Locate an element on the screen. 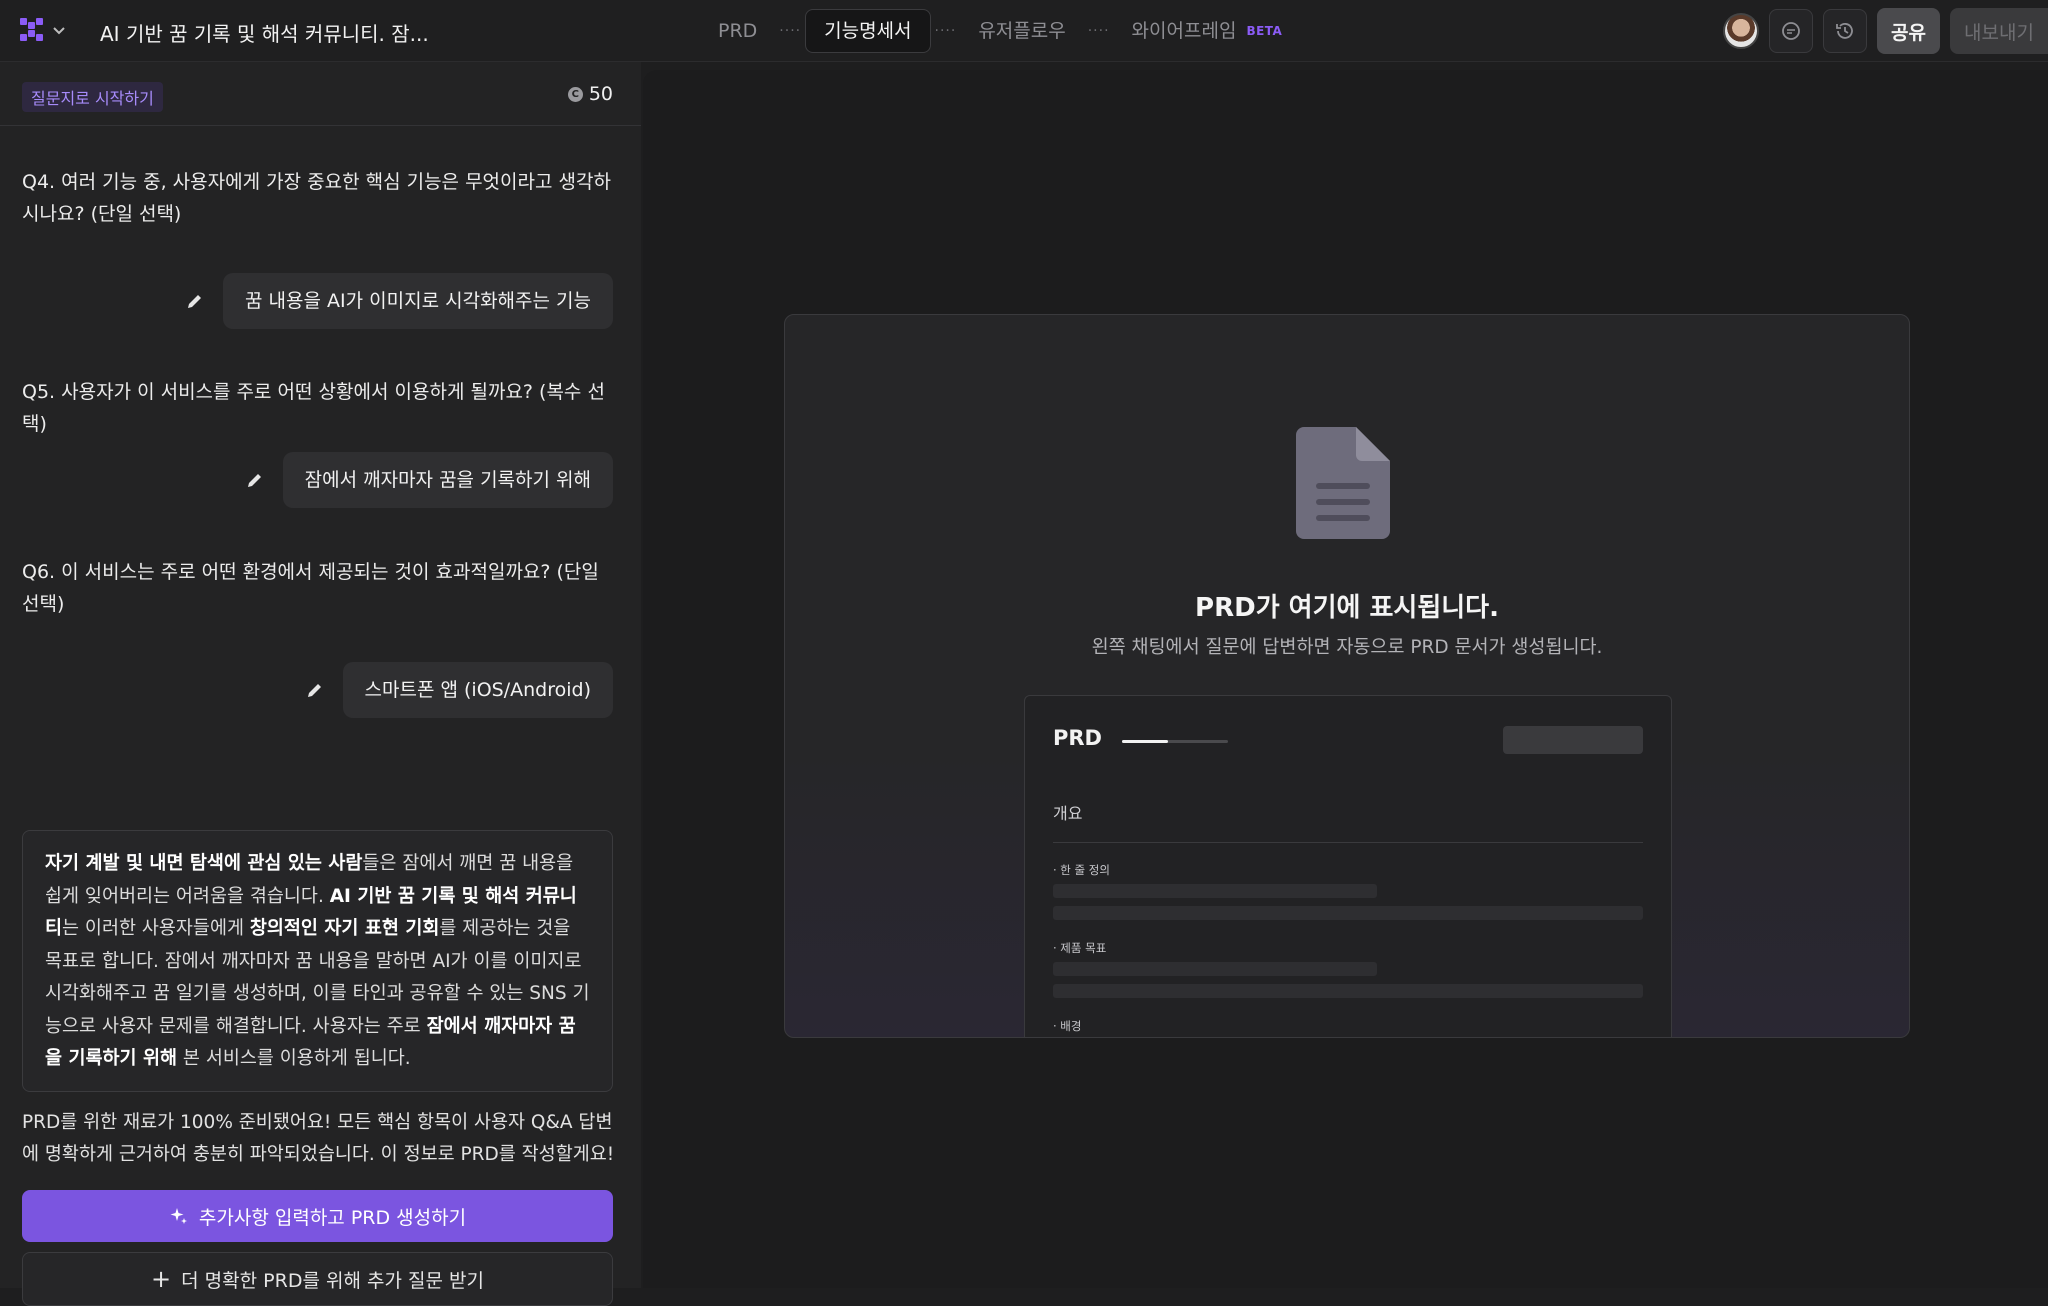 The image size is (2048, 1306). answer-row-q4: 꿈 내용을 AI가 이미지로 시각화해주는 기능 is located at coordinates (399, 301).